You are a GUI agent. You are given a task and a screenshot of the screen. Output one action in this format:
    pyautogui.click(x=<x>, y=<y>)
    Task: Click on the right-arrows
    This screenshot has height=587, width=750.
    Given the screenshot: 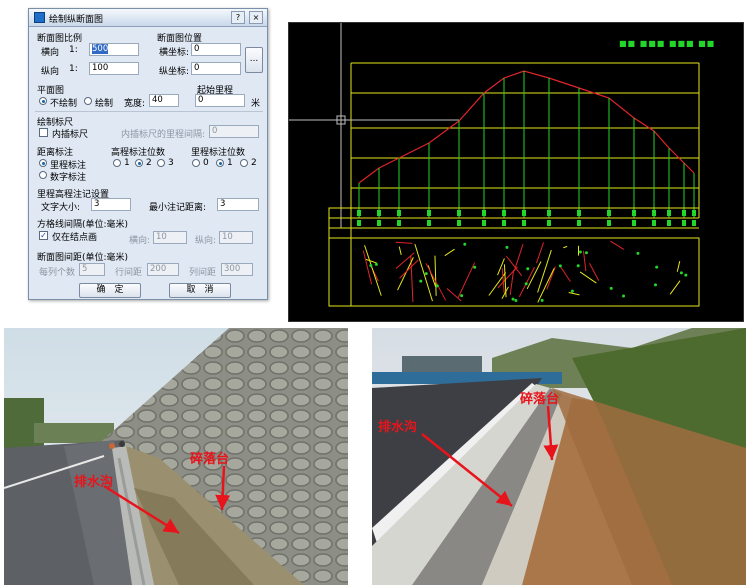 What is the action you would take?
    pyautogui.click(x=490, y=456)
    